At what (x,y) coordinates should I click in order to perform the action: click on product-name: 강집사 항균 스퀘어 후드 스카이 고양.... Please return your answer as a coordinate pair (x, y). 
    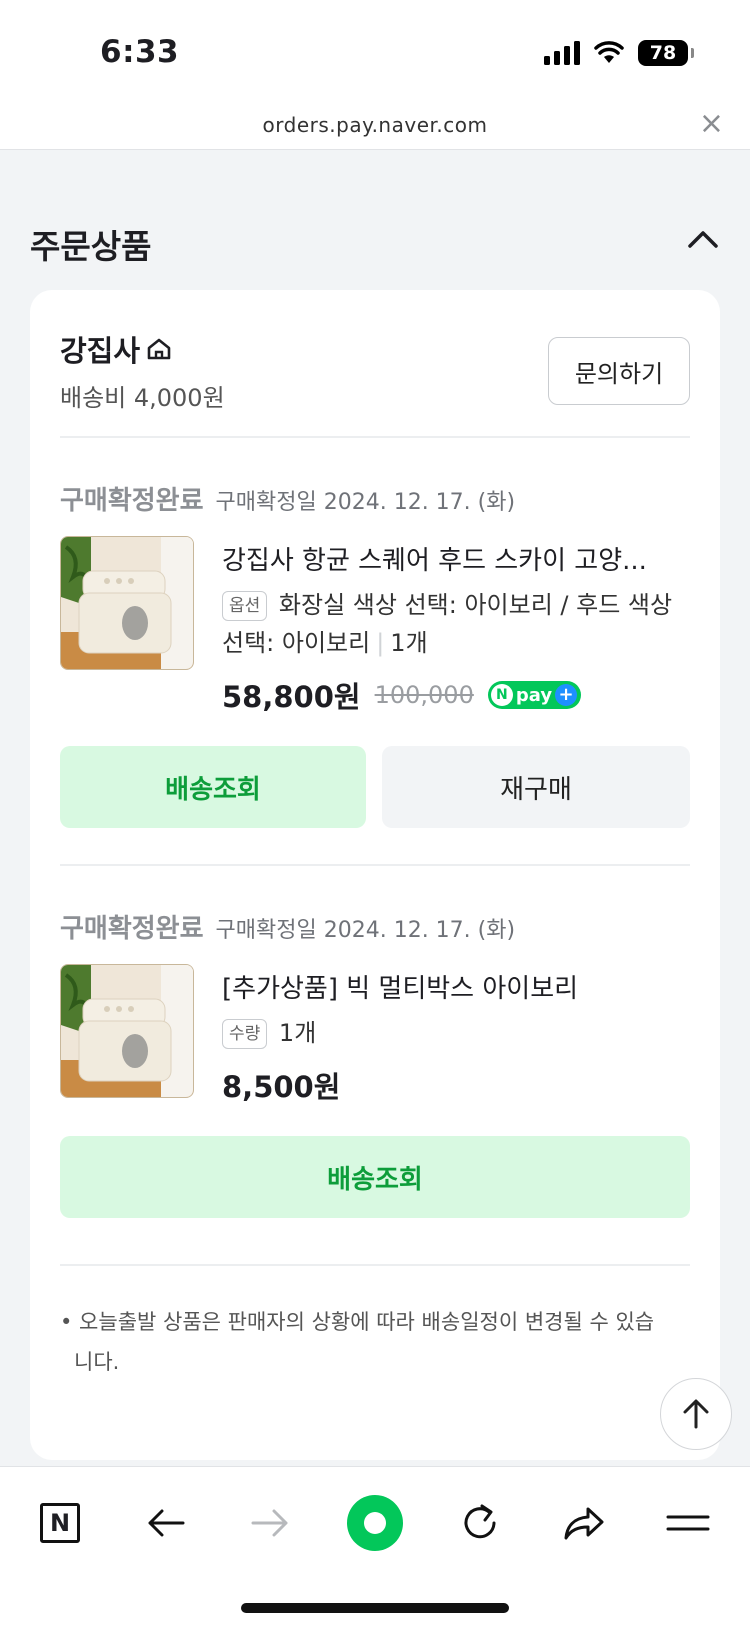
    Looking at the image, I should click on (447, 558).